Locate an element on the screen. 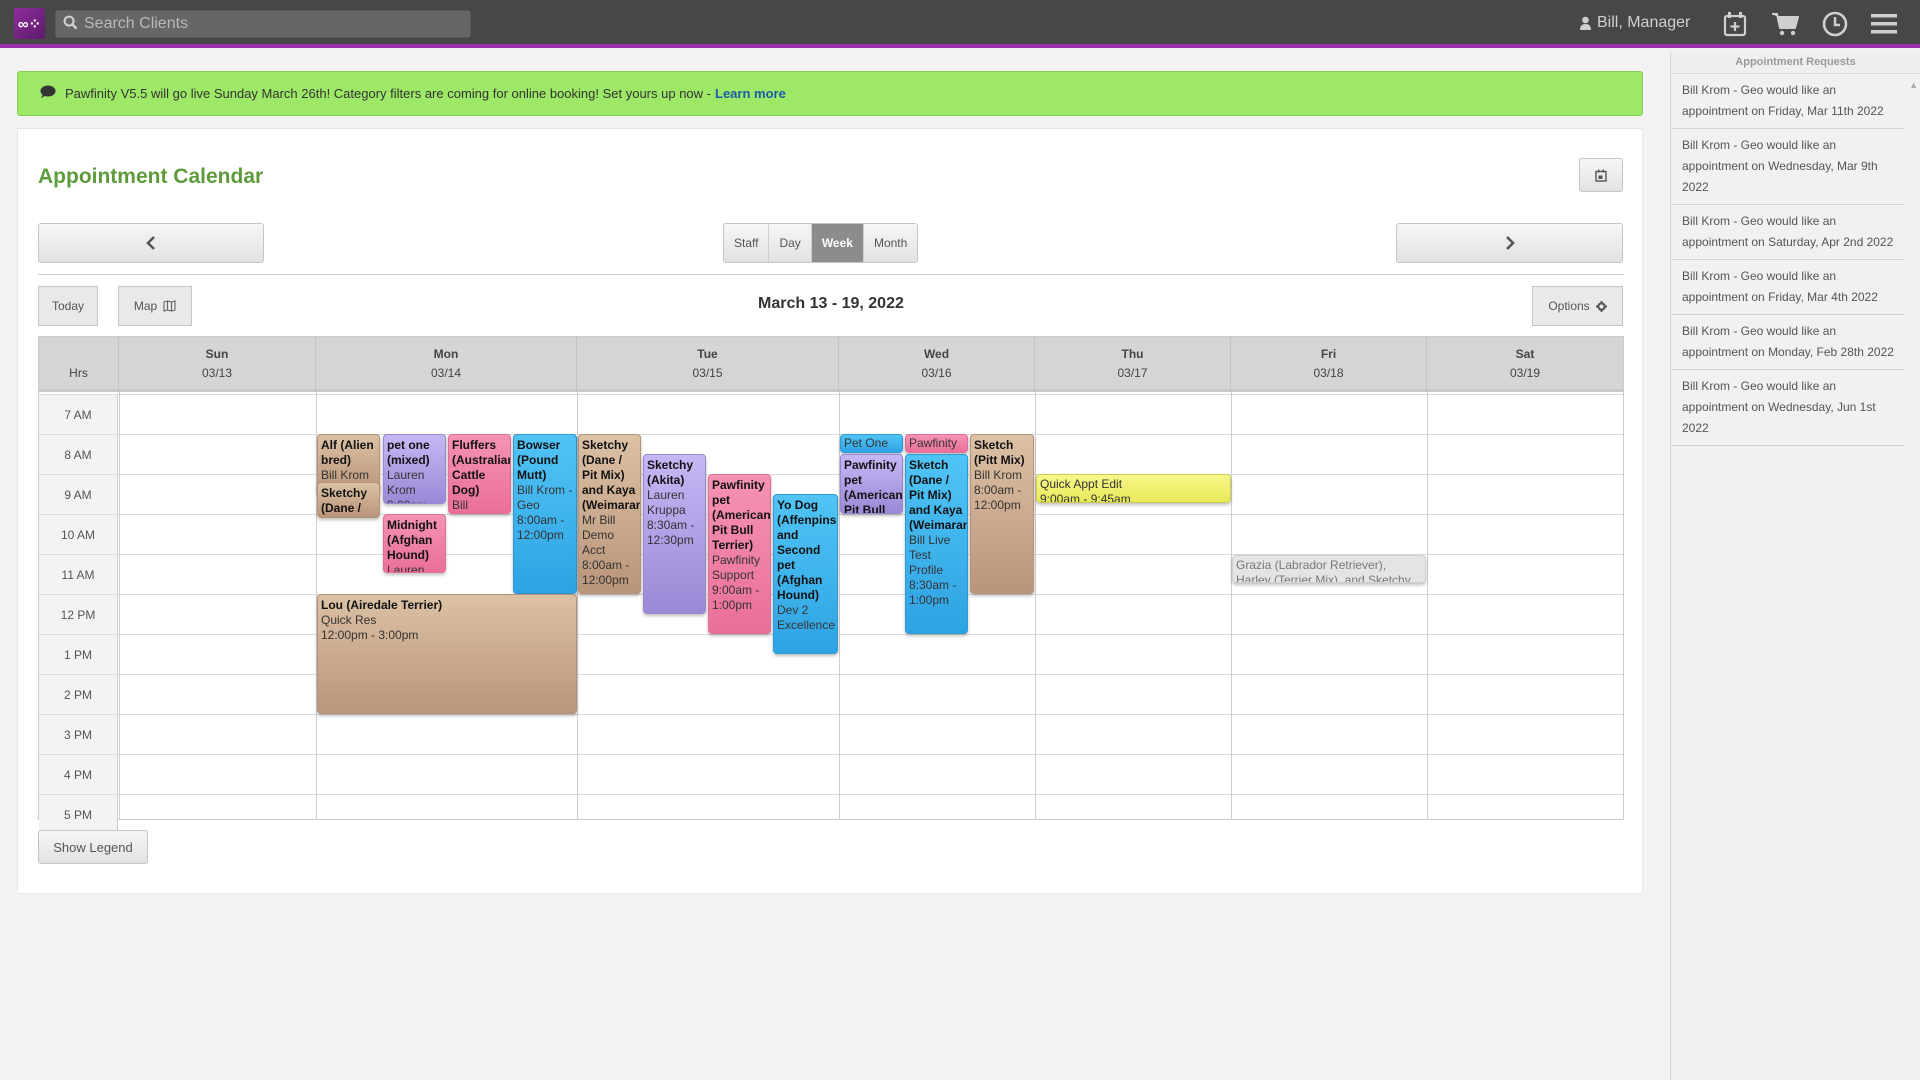 This screenshot has height=1080, width=1920. date-range: March 13 - 19, 2022 is located at coordinates (831, 303).